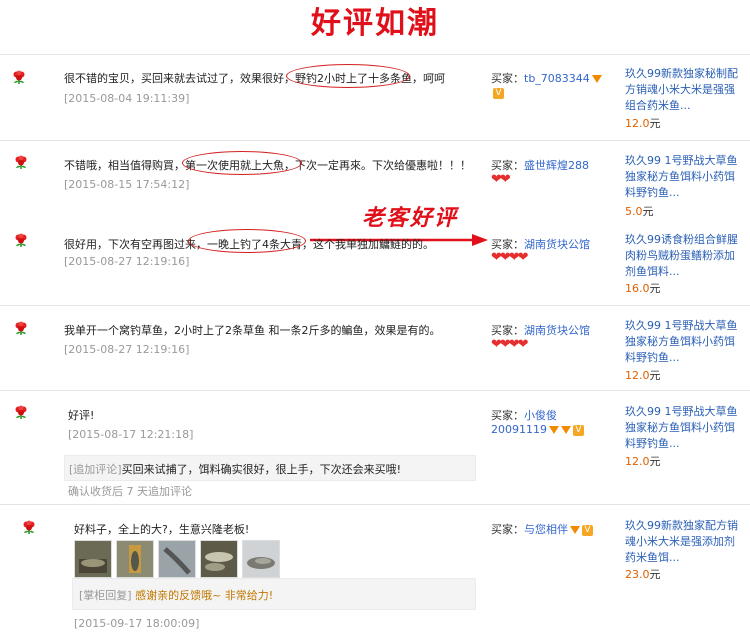 Image resolution: width=750 pixels, height=639 pixels. What do you see at coordinates (252, 330) in the screenshot?
I see `review-comment: 我单开一个窝钓草鱼，2小时上了2条草鱼 和一条2斤多的鳊鱼，效果是有的。` at bounding box center [252, 330].